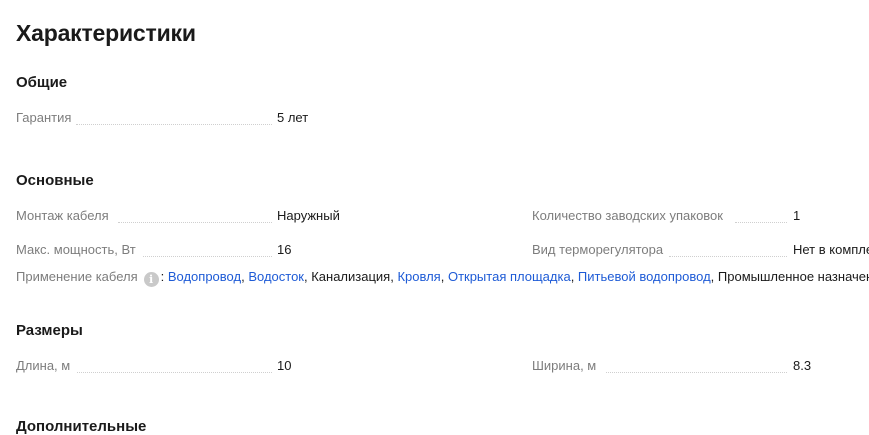 The width and height of the screenshot is (869, 435). I want to click on application-link-water-supply: Водопровод, so click(204, 276).